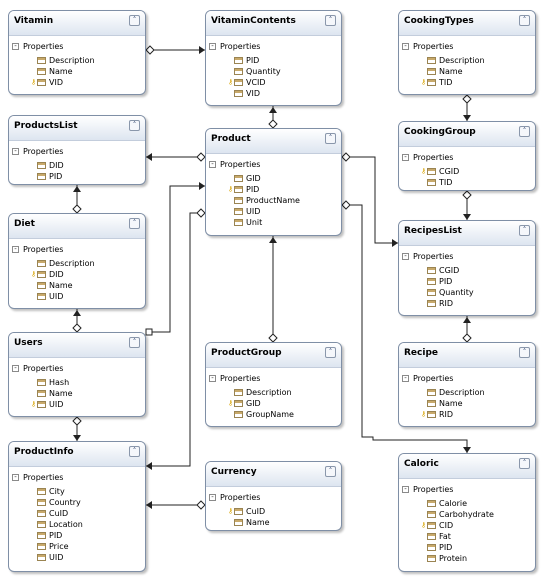 The image size is (550, 583). Describe the element at coordinates (247, 82) in the screenshot. I see `field-row: ⚷ VCID` at that location.